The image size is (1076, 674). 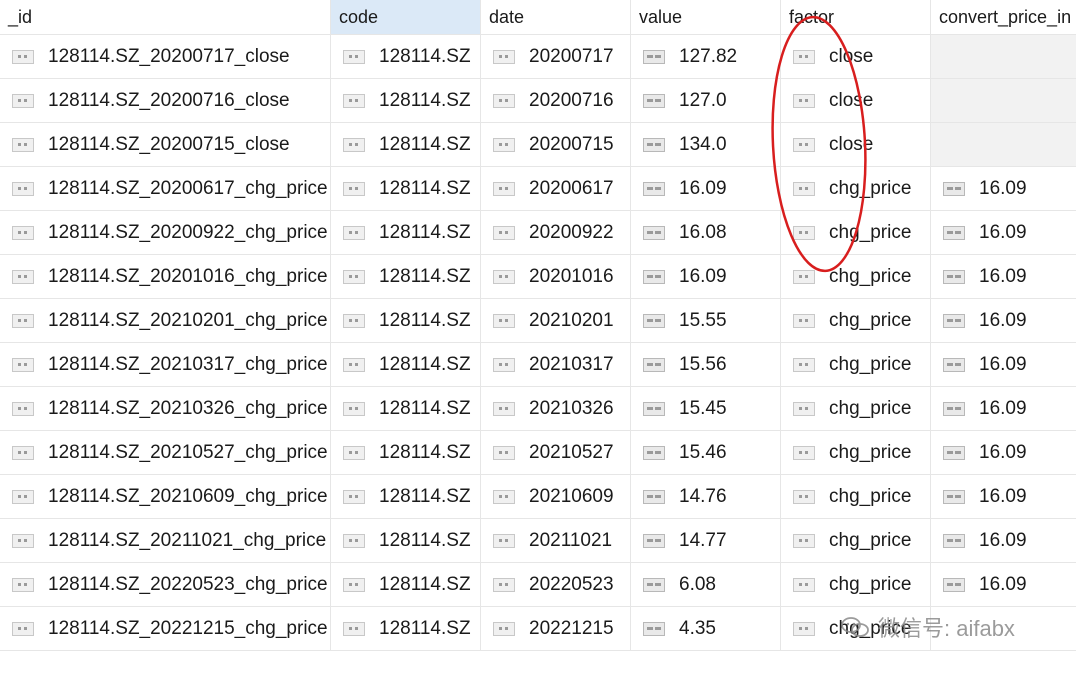 What do you see at coordinates (1003, 17) in the screenshot?
I see `column-header-convert-price: convert_price_in` at bounding box center [1003, 17].